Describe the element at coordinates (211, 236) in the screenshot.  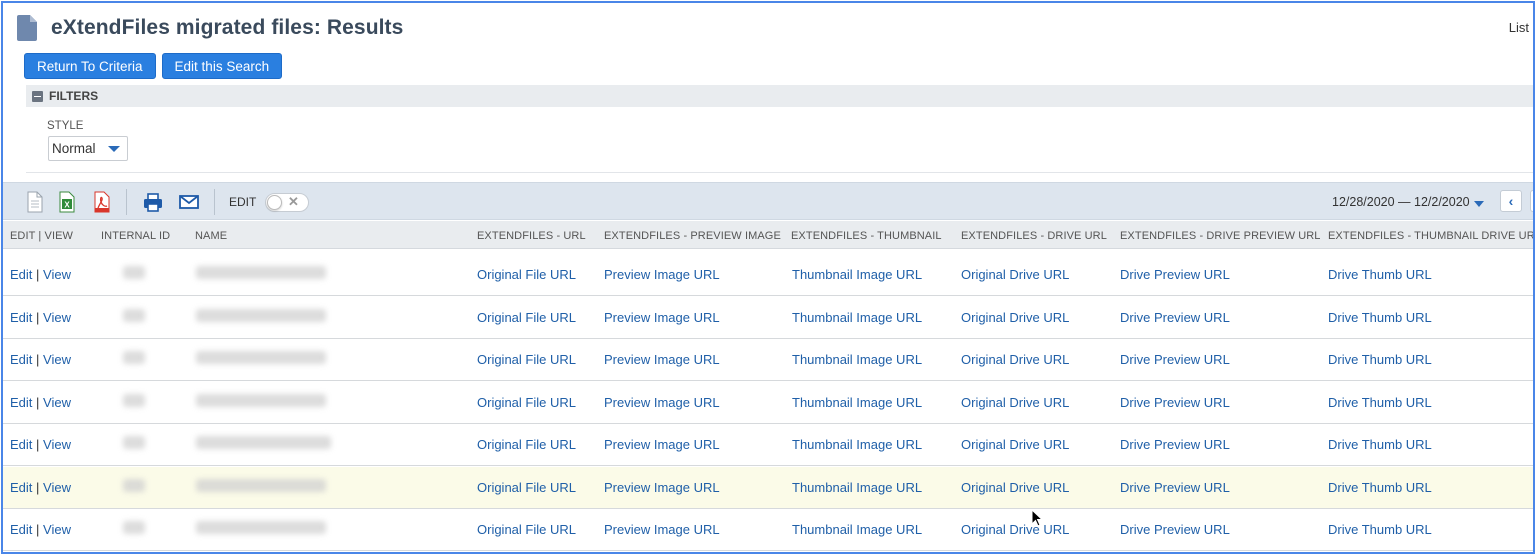
I see `column-header-name: NAME` at that location.